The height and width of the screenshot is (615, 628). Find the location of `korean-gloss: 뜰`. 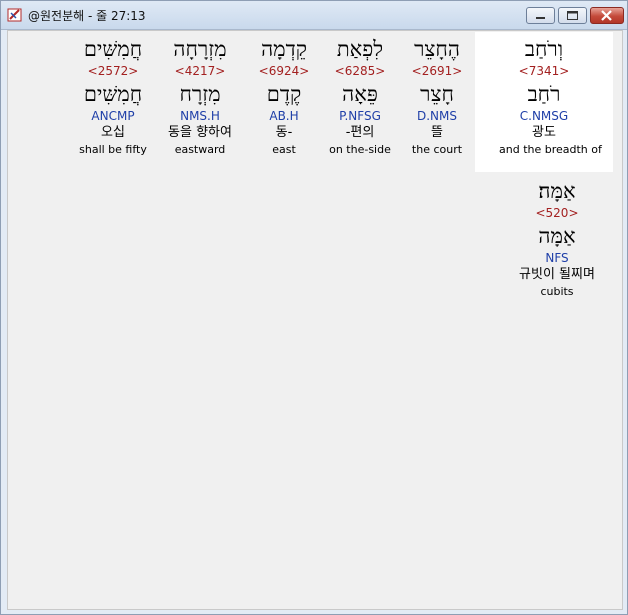

korean-gloss: 뜰 is located at coordinates (437, 132).